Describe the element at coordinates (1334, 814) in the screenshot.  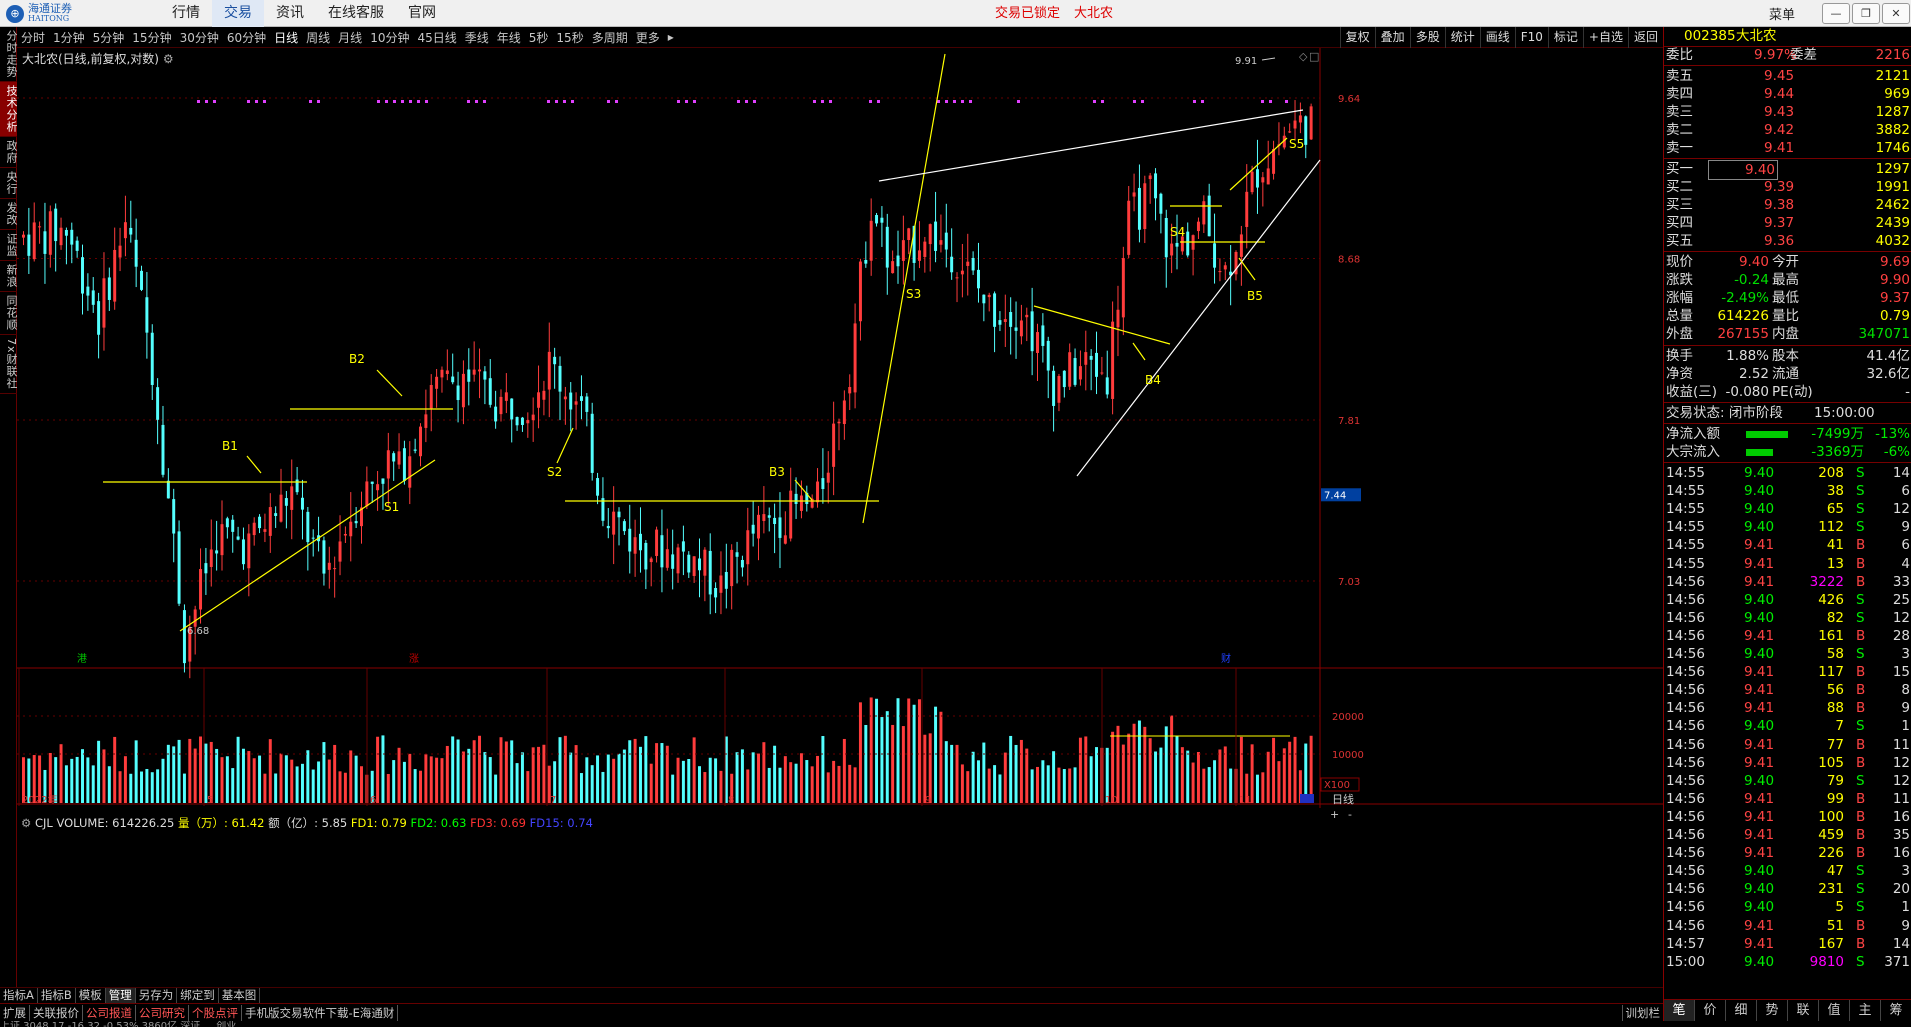
I see `zoom-in-icon: +` at that location.